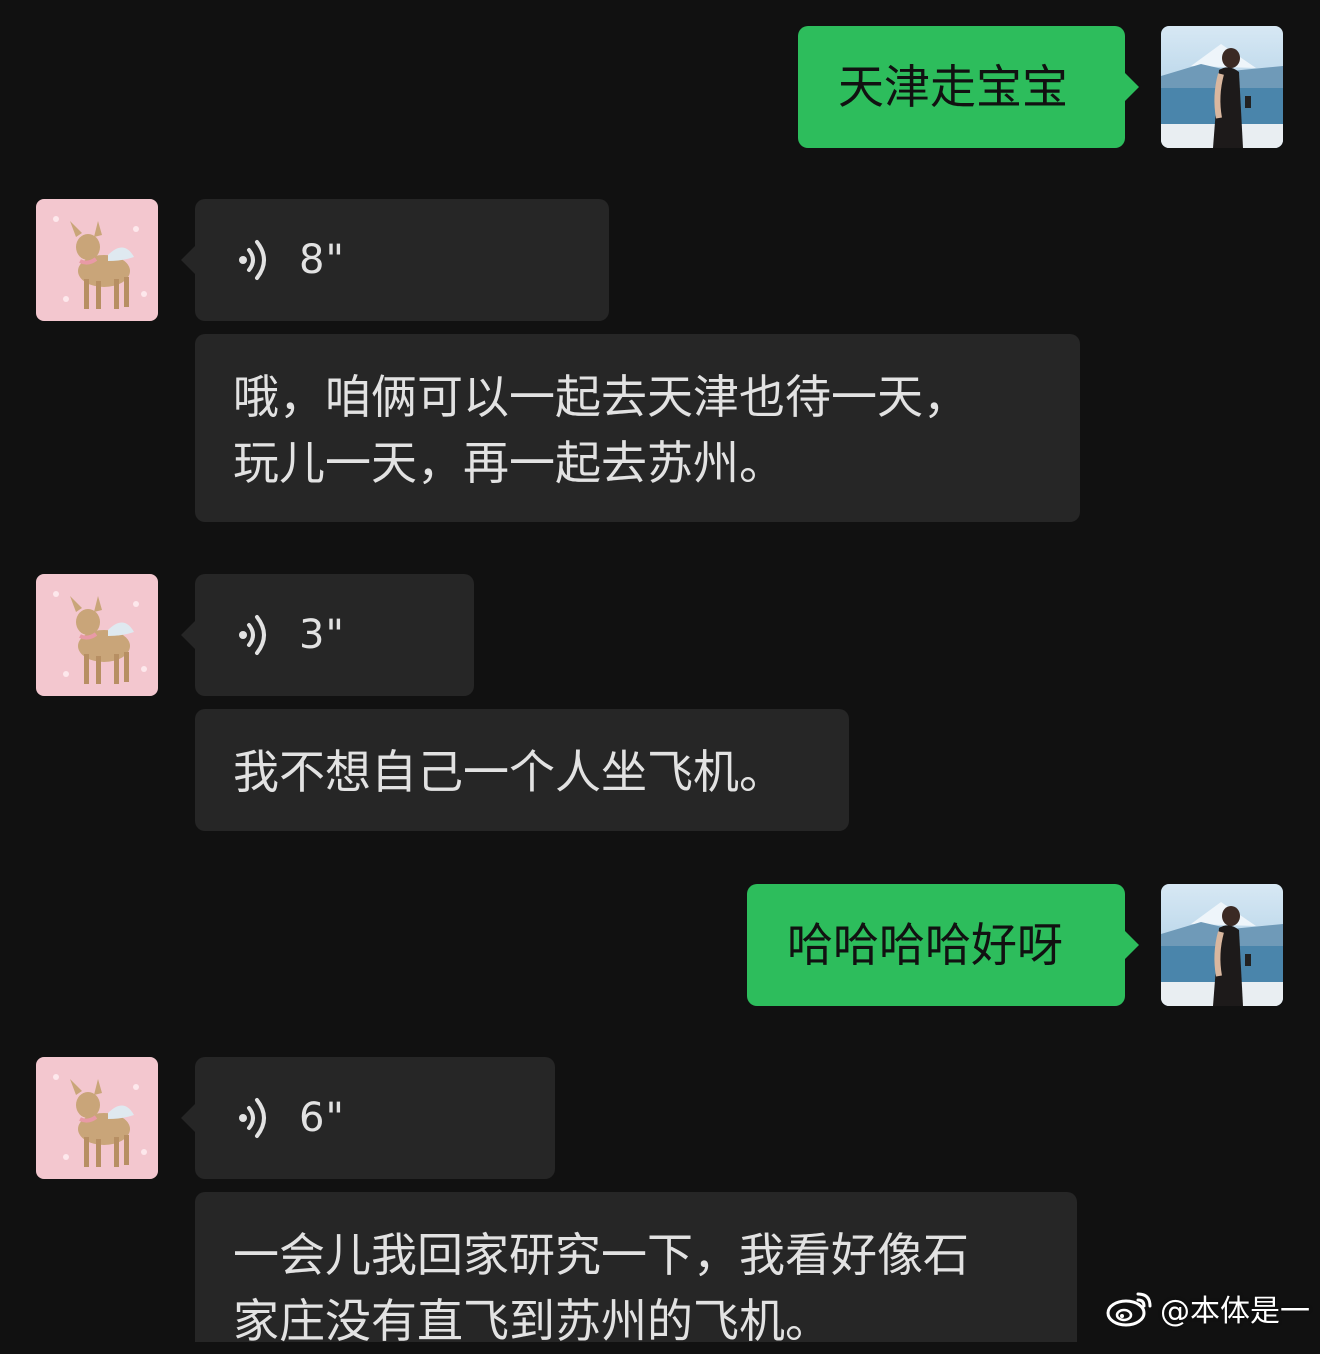 The width and height of the screenshot is (1320, 1354). I want to click on voice-duration: 8", so click(322, 260).